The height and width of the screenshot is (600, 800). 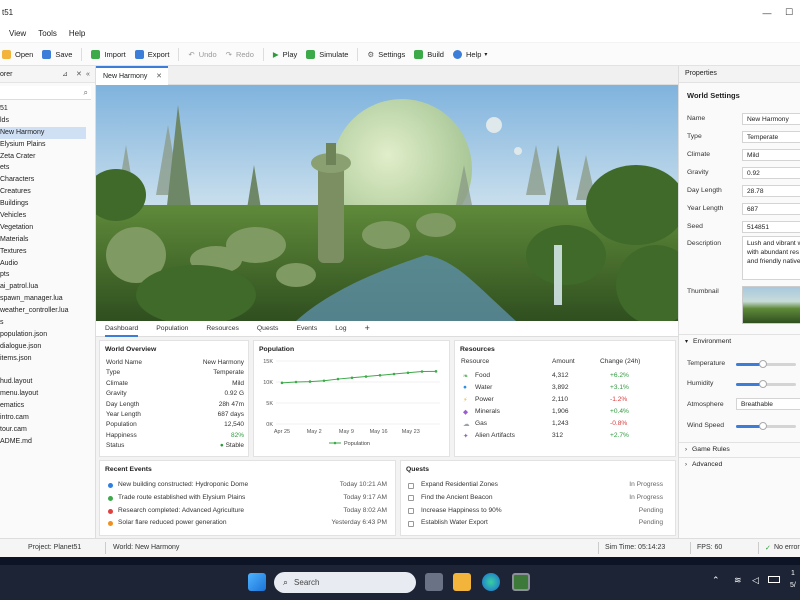 I want to click on resource-row: ◆ Minerals 1,906 +0.4%, so click(x=565, y=414).